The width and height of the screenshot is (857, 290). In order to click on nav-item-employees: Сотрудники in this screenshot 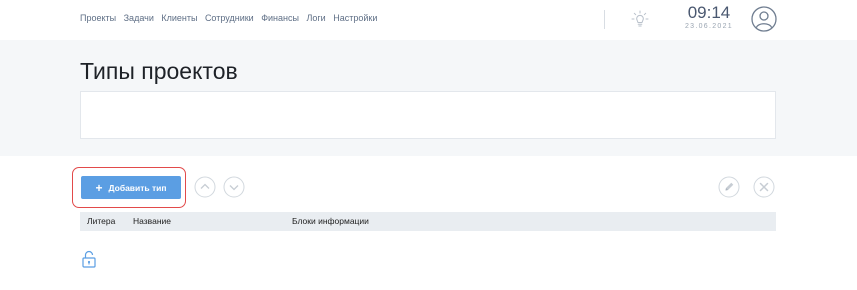, I will do `click(229, 18)`.